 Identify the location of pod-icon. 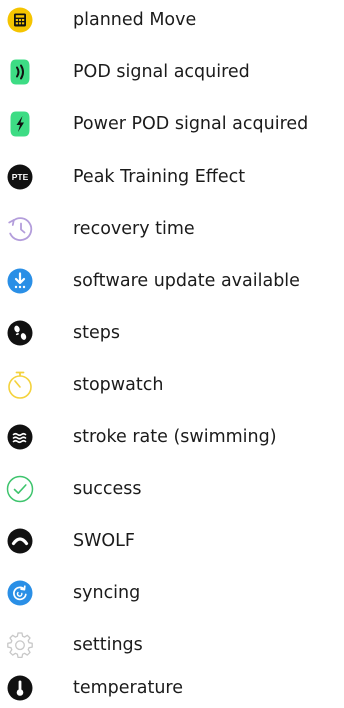
(20, 72).